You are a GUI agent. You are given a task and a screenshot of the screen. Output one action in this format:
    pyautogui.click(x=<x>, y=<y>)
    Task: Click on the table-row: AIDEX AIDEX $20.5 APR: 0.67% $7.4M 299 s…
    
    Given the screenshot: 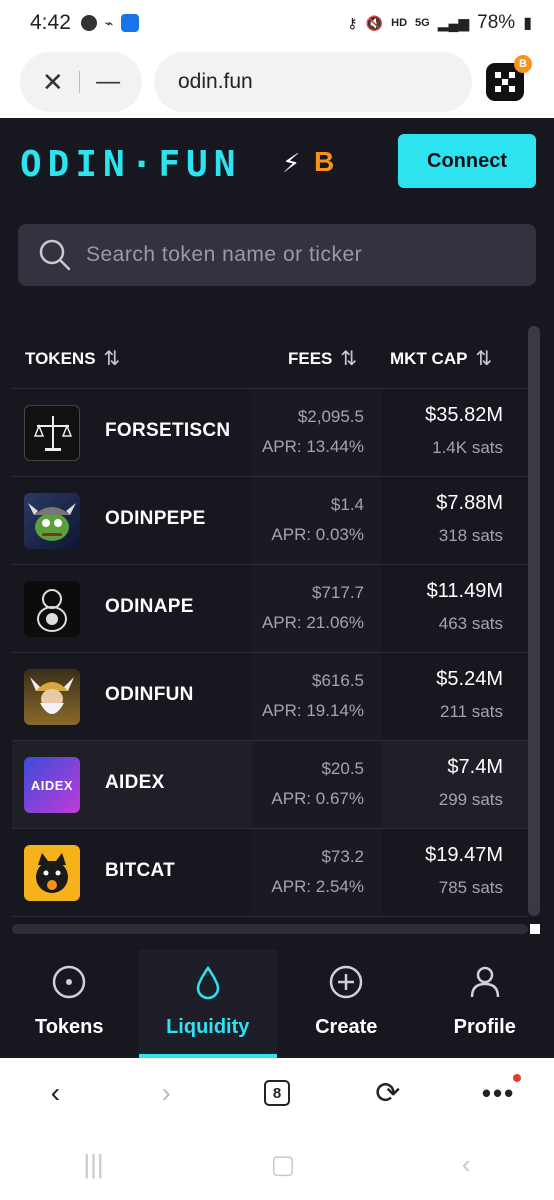 What is the action you would take?
    pyautogui.click(x=270, y=784)
    